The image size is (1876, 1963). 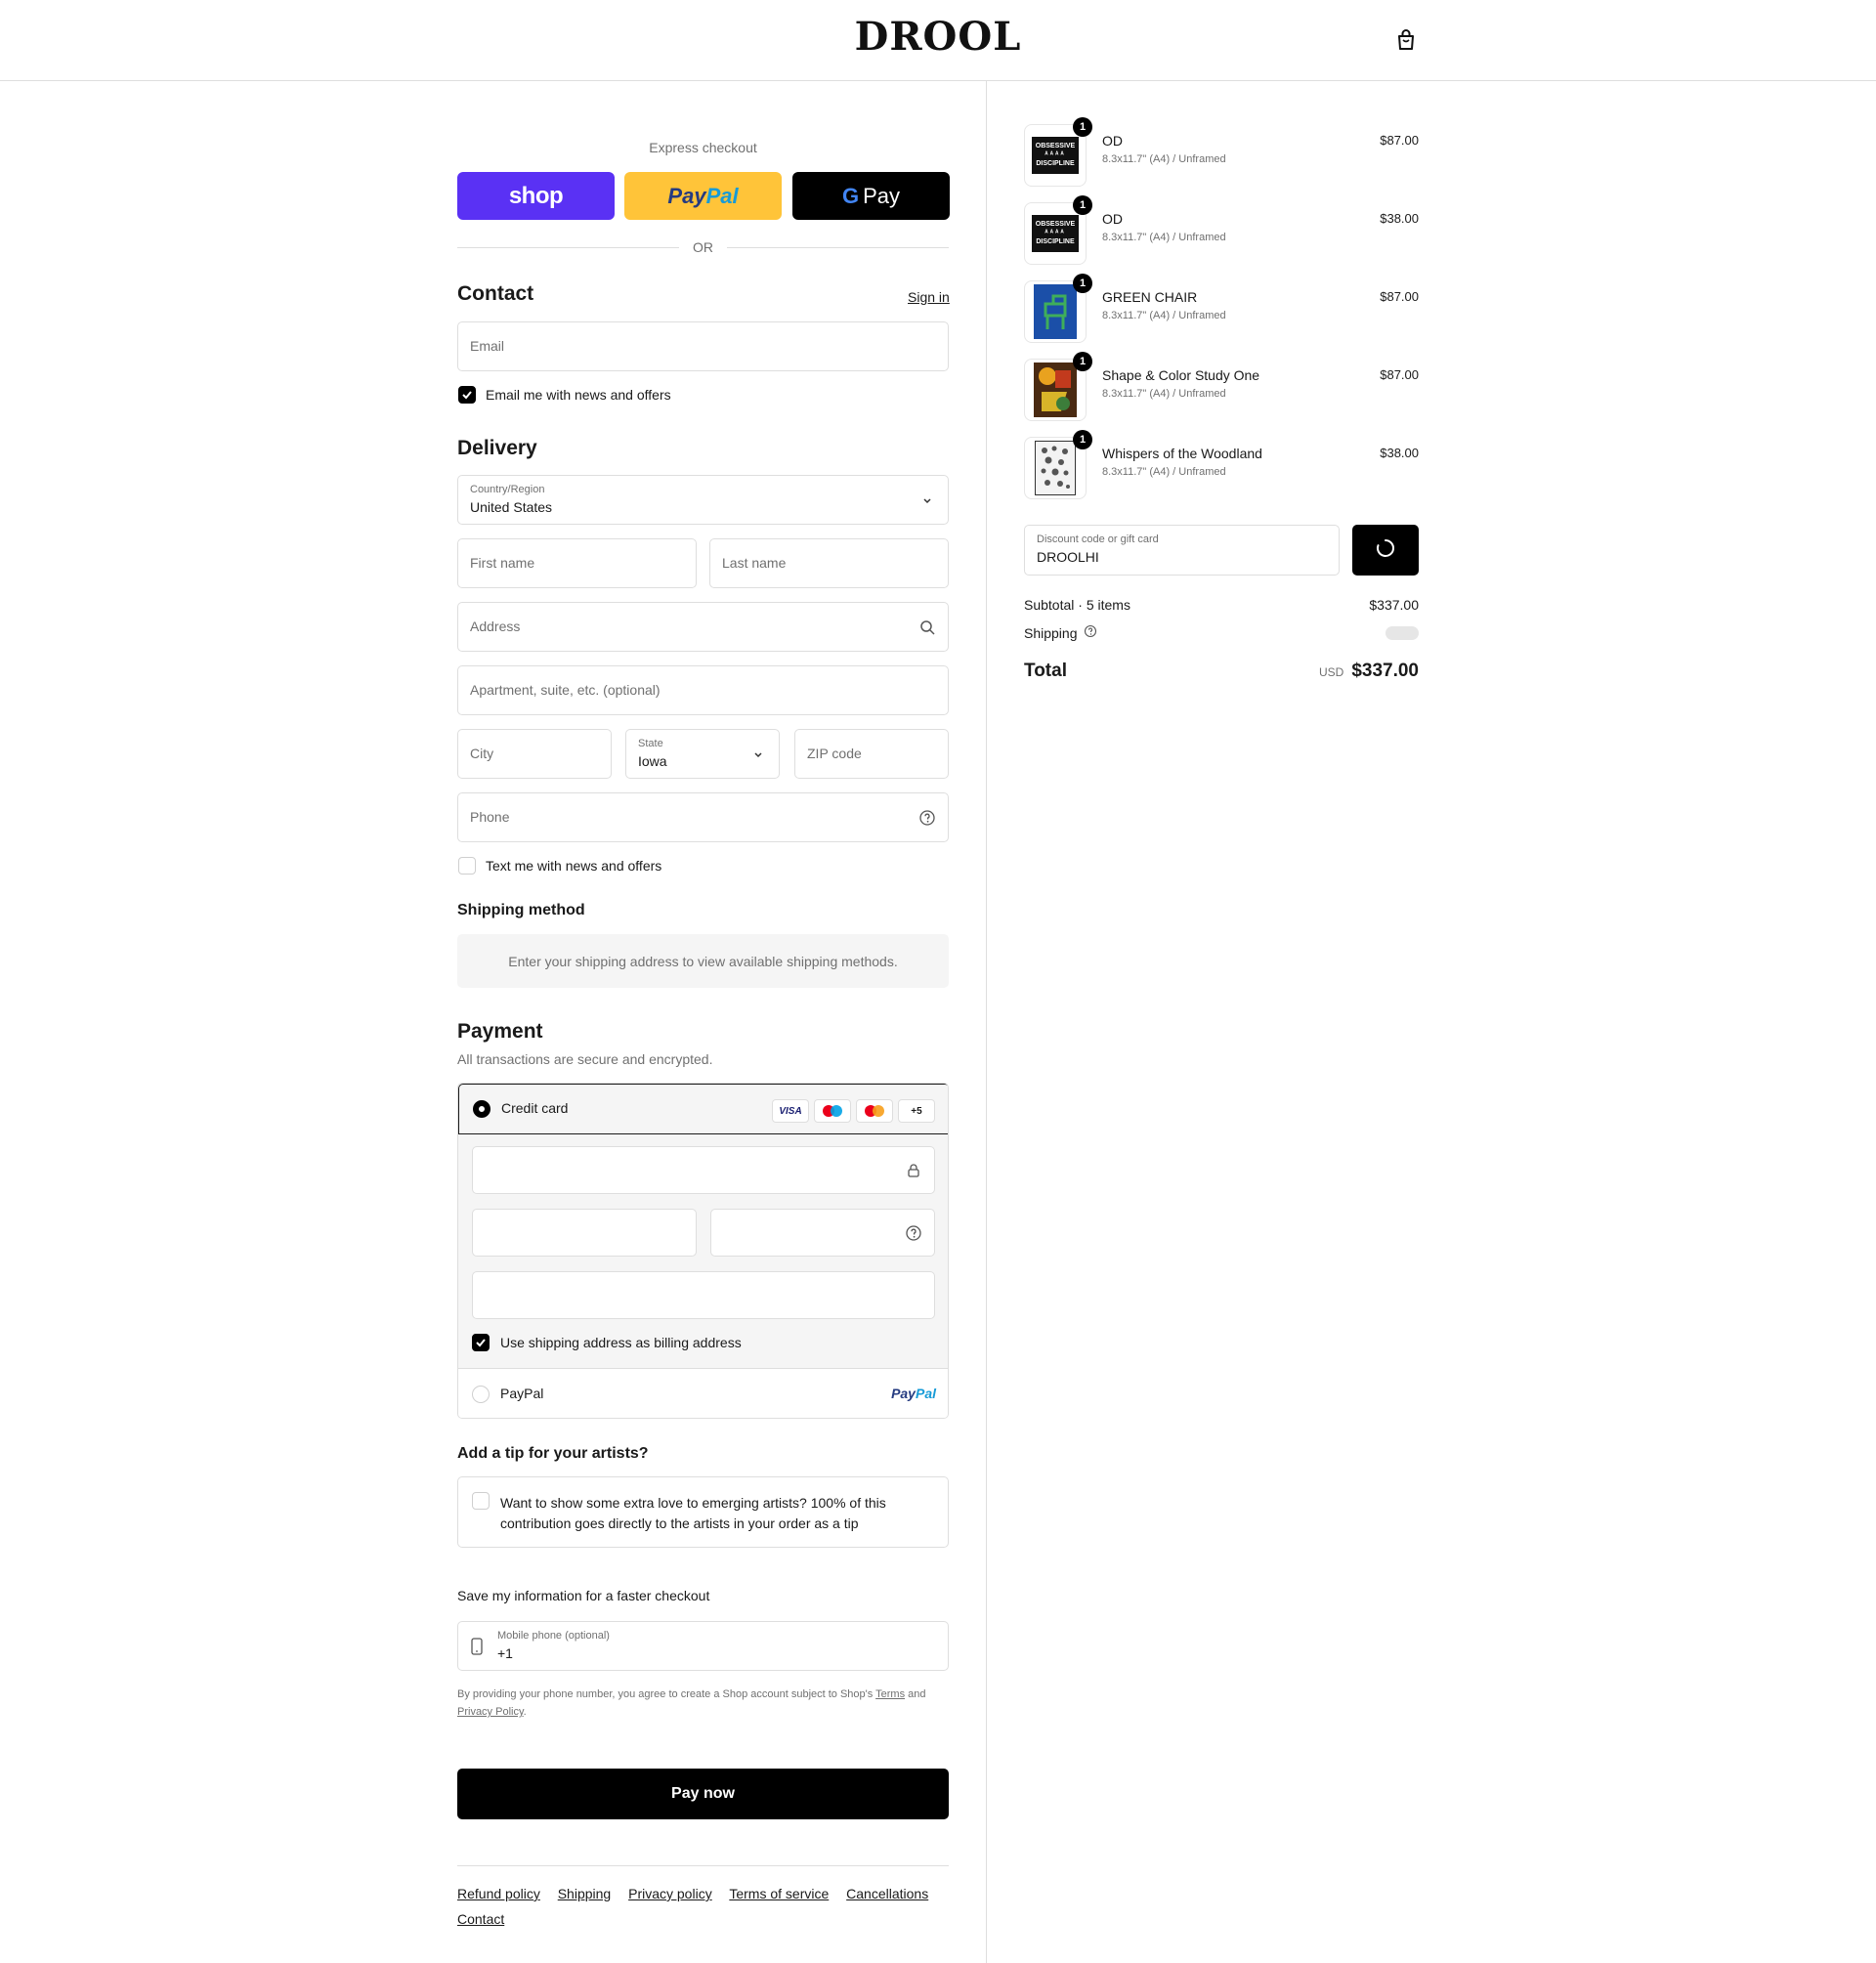 What do you see at coordinates (487, 346) in the screenshot?
I see `email-placeholder: Email` at bounding box center [487, 346].